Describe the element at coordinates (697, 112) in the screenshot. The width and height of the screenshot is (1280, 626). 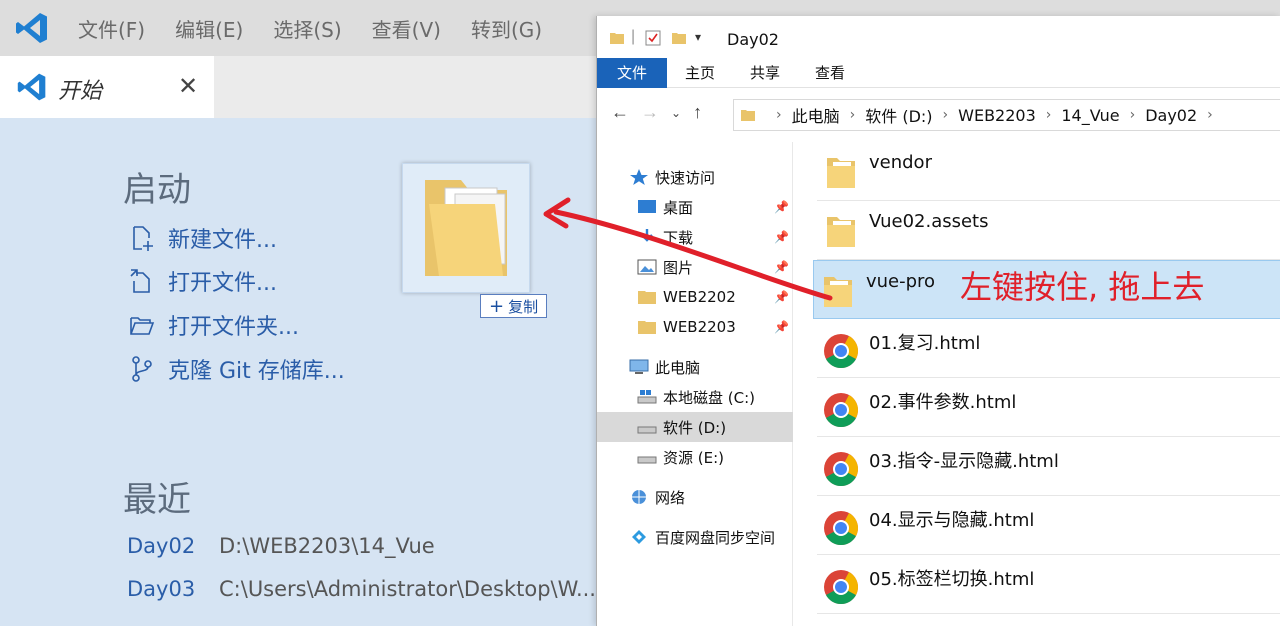
I see `up-icon: ↑` at that location.